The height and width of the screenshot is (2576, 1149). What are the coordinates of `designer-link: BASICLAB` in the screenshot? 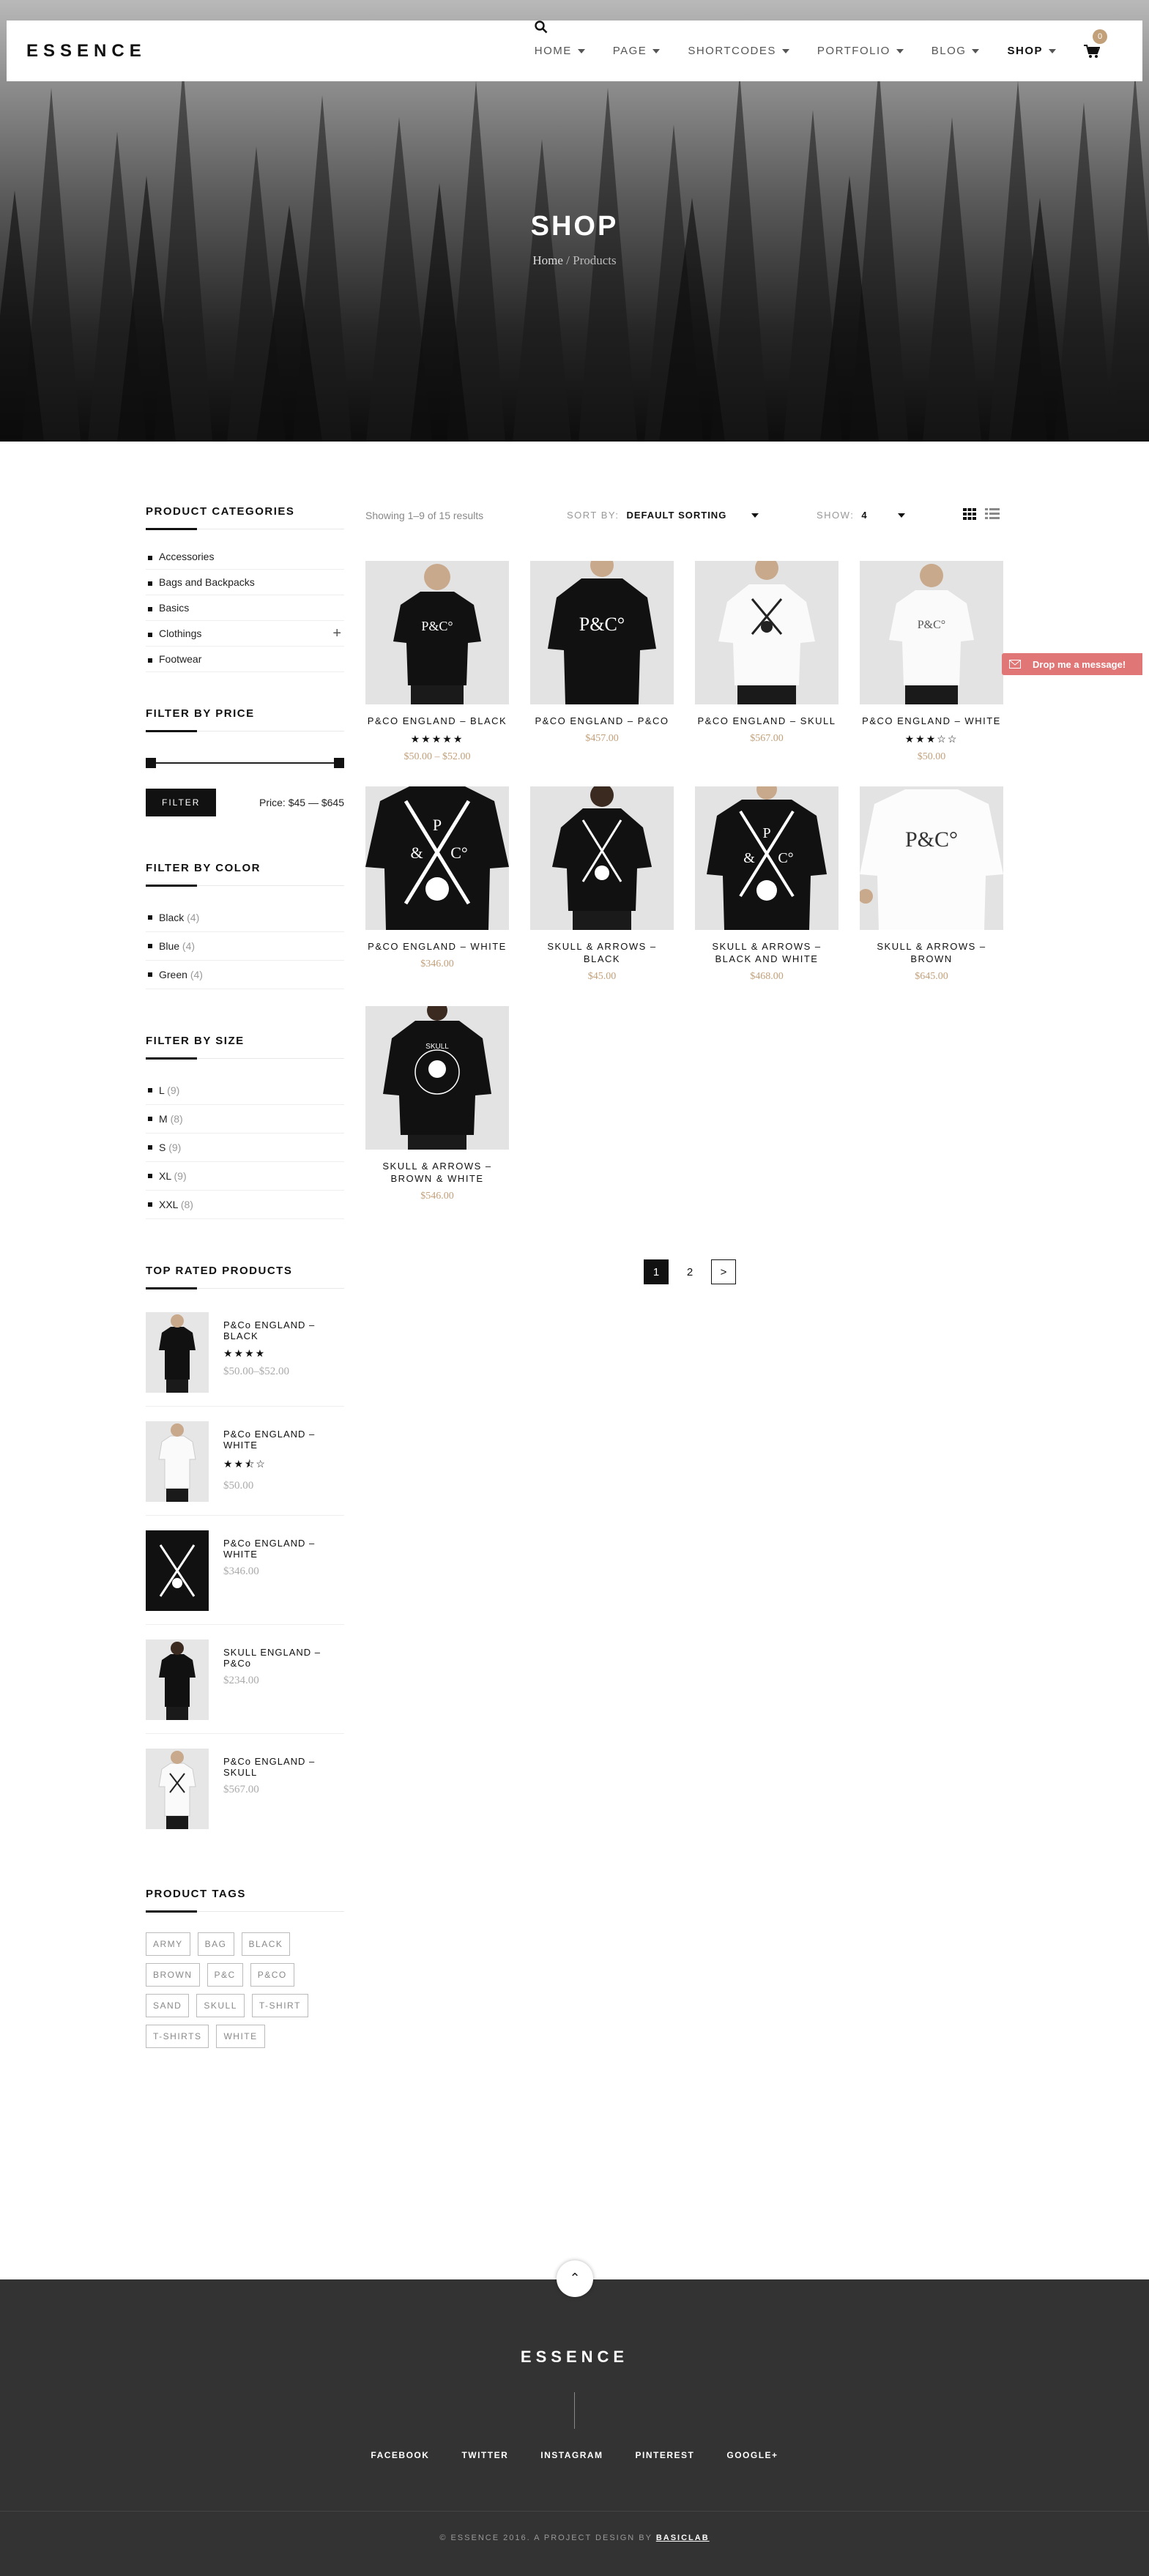 It's located at (683, 2538).